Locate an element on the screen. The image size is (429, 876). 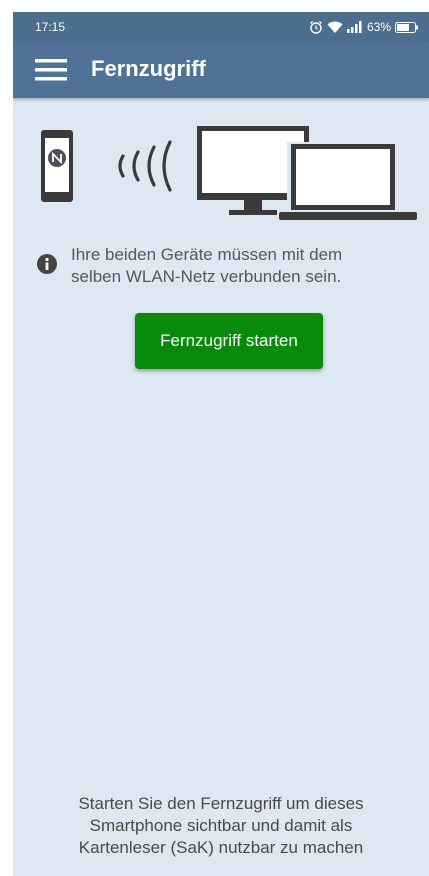
status-bar: 17:15 63% is located at coordinates (221, 27).